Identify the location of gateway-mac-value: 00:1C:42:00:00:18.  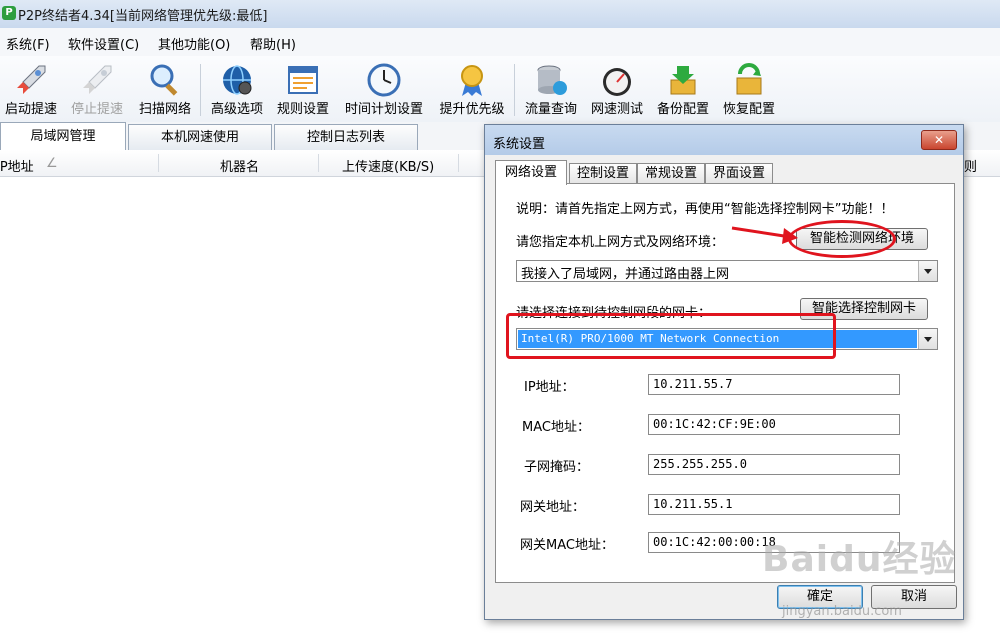
(714, 542).